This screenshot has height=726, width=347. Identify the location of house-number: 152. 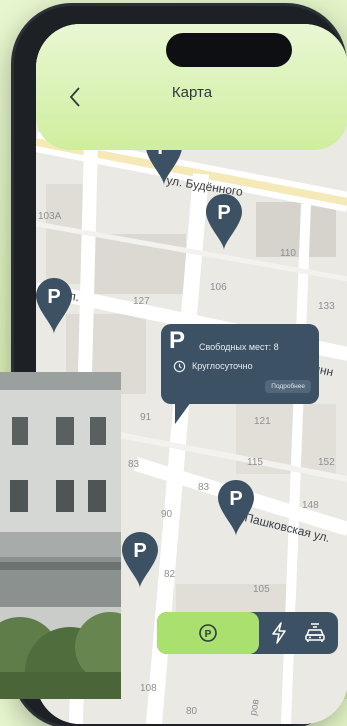
(326, 462).